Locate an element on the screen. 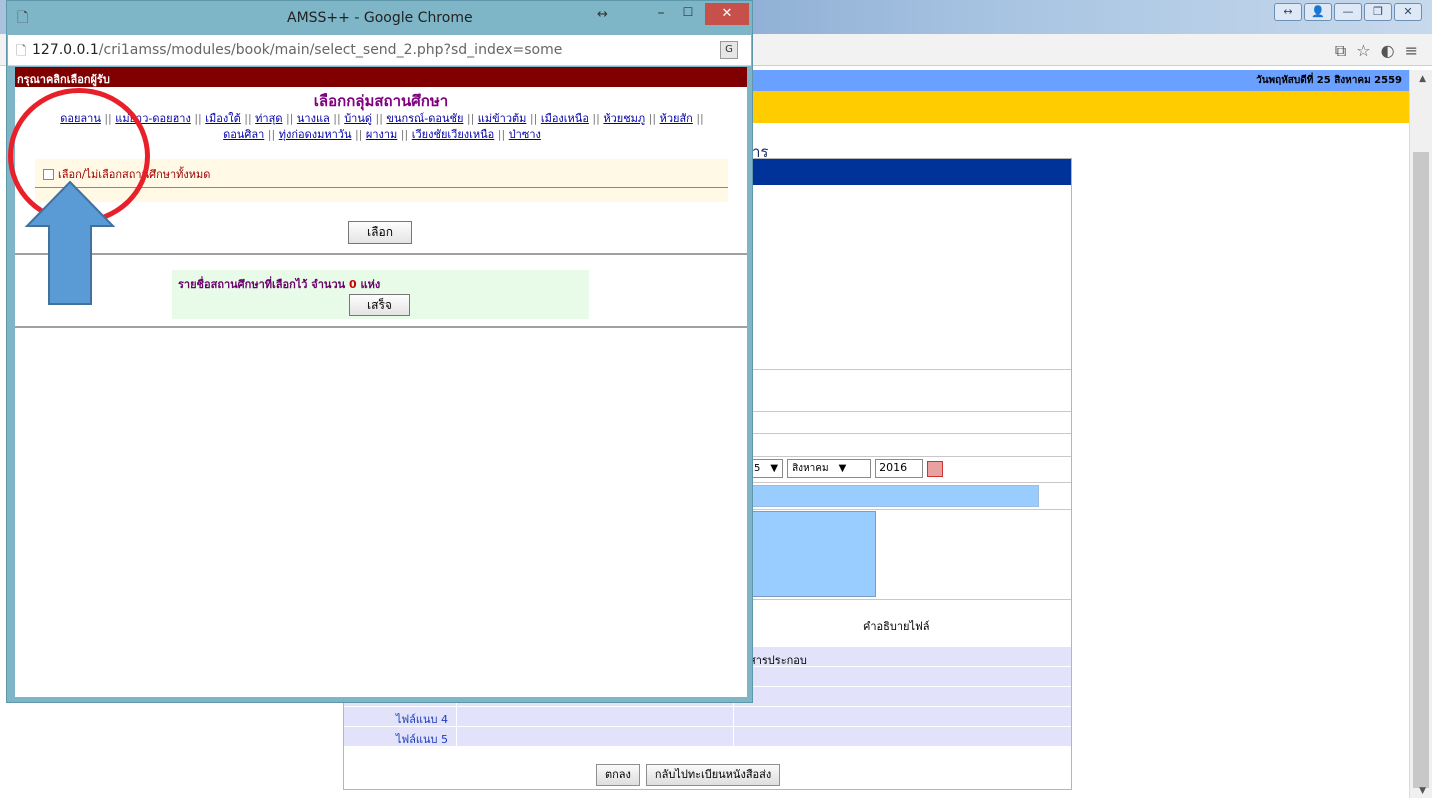 Image resolution: width=1432 pixels, height=798 pixels. select-all-label: เลือก/ไม่เลือกสถานศึกษาทั้งหมด is located at coordinates (134, 174).